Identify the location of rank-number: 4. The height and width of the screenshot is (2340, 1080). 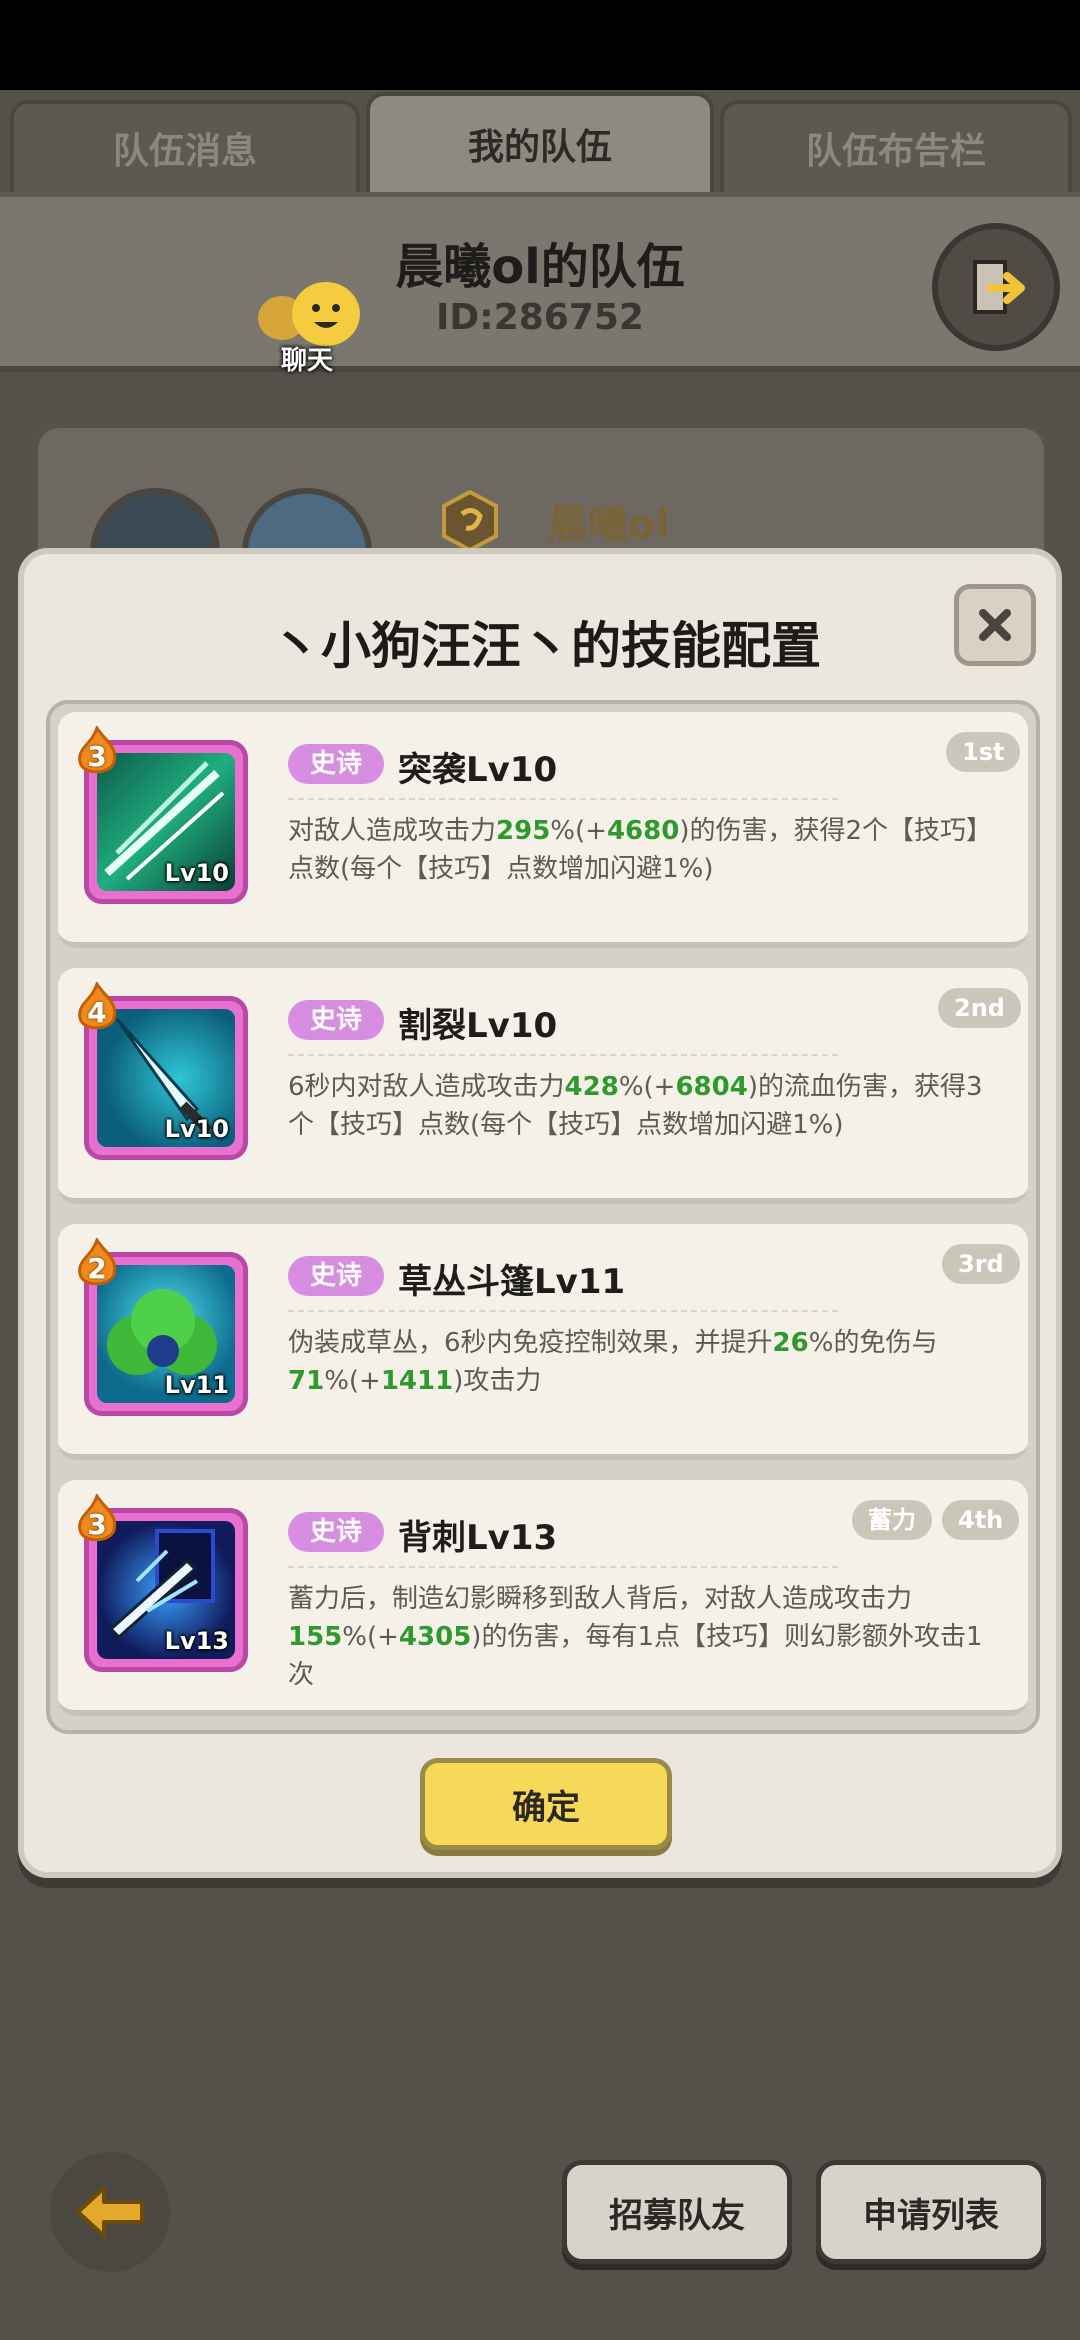
(97, 1012).